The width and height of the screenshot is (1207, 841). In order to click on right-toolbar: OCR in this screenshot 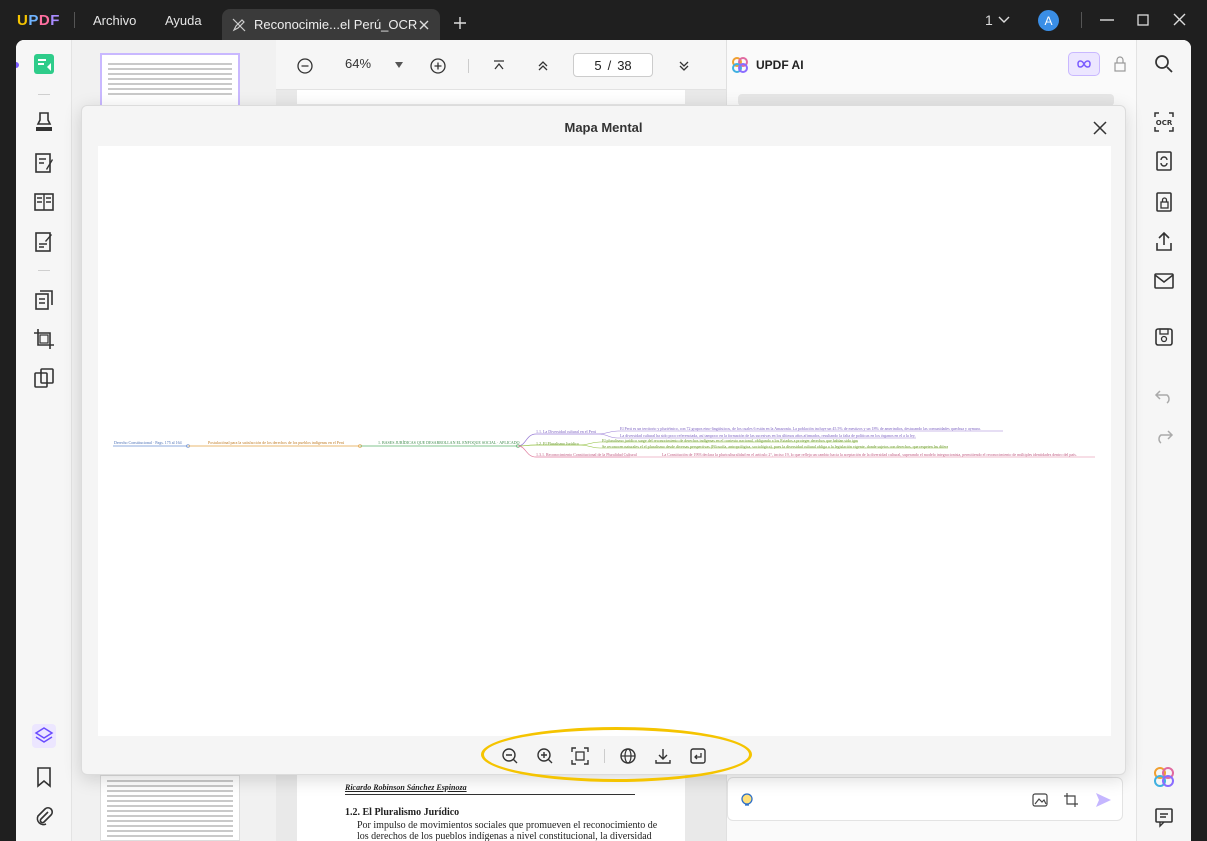, I will do `click(1163, 440)`.